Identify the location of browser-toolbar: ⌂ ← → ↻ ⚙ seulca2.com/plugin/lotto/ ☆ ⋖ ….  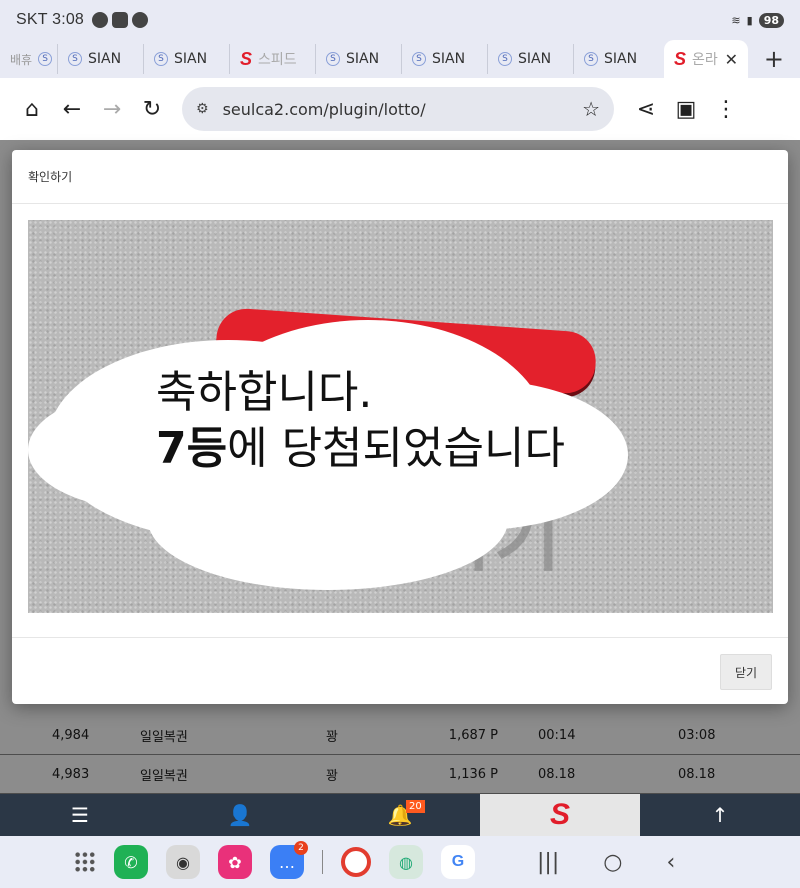
(400, 109).